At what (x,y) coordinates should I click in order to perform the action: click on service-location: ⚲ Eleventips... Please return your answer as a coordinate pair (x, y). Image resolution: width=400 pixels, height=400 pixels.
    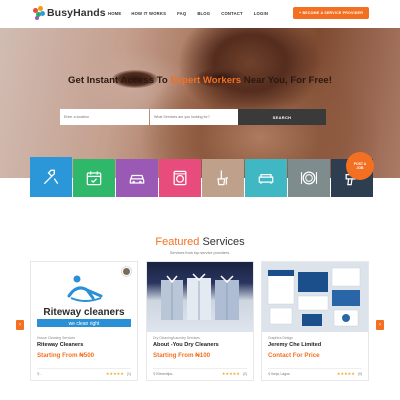
    Looking at the image, I should click on (163, 374).